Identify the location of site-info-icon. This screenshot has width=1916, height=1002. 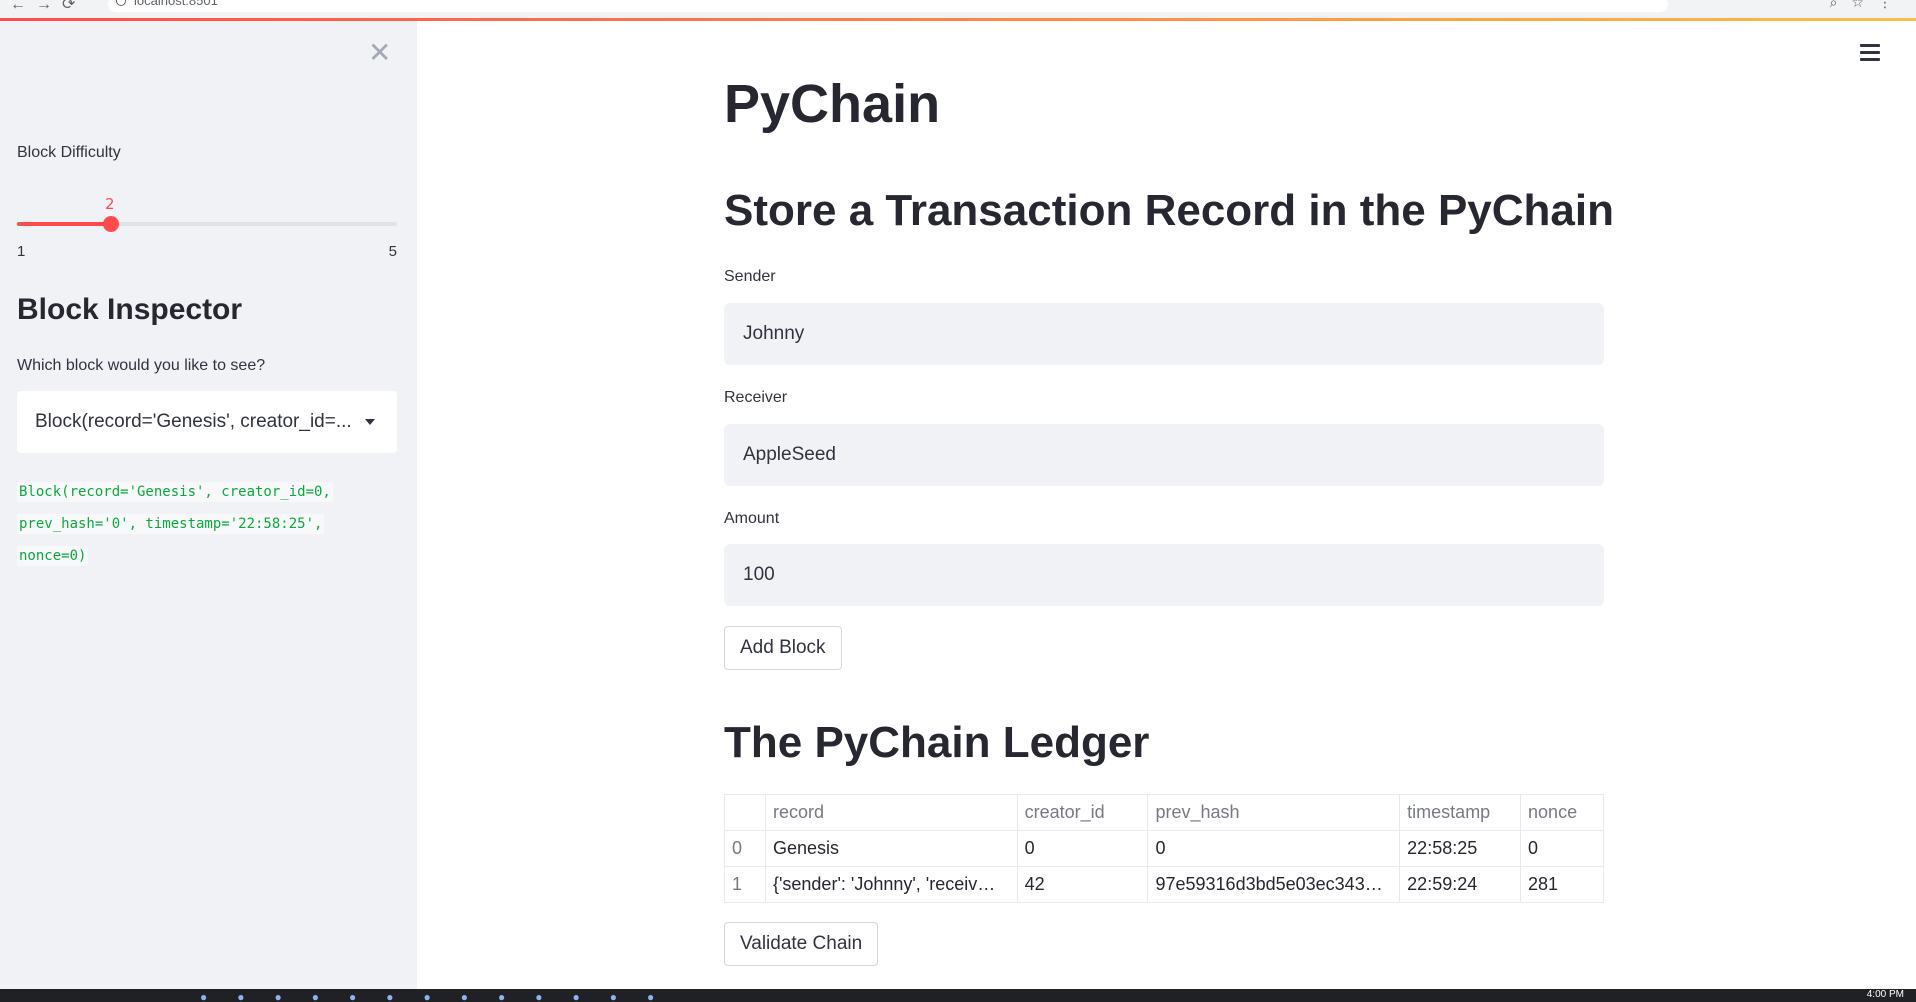
(121, 3).